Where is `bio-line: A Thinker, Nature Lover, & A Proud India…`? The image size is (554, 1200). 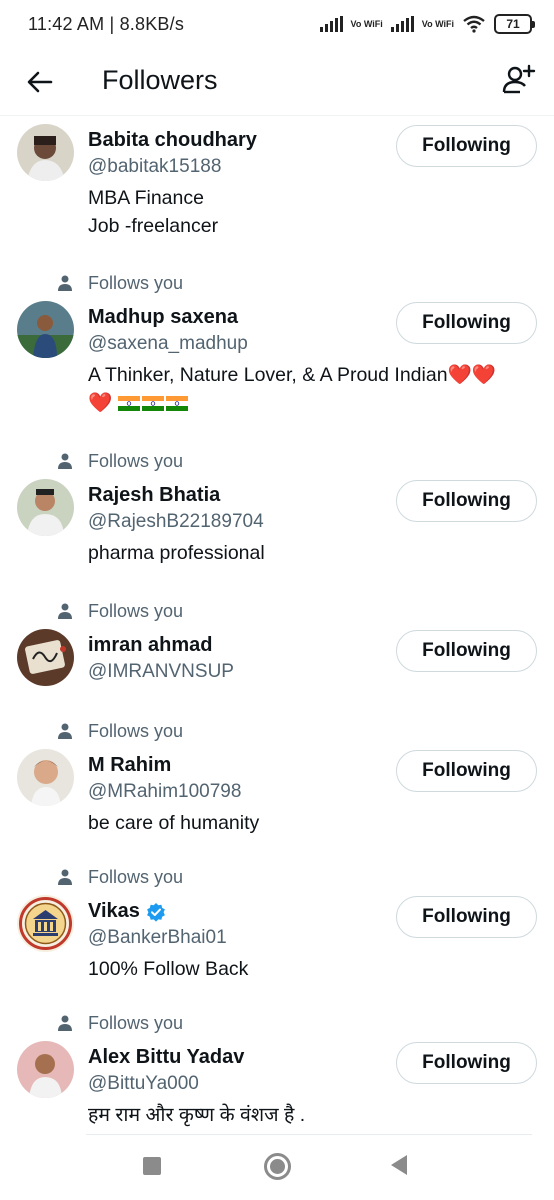 bio-line: A Thinker, Nature Lover, & A Proud India… is located at coordinates (313, 375).